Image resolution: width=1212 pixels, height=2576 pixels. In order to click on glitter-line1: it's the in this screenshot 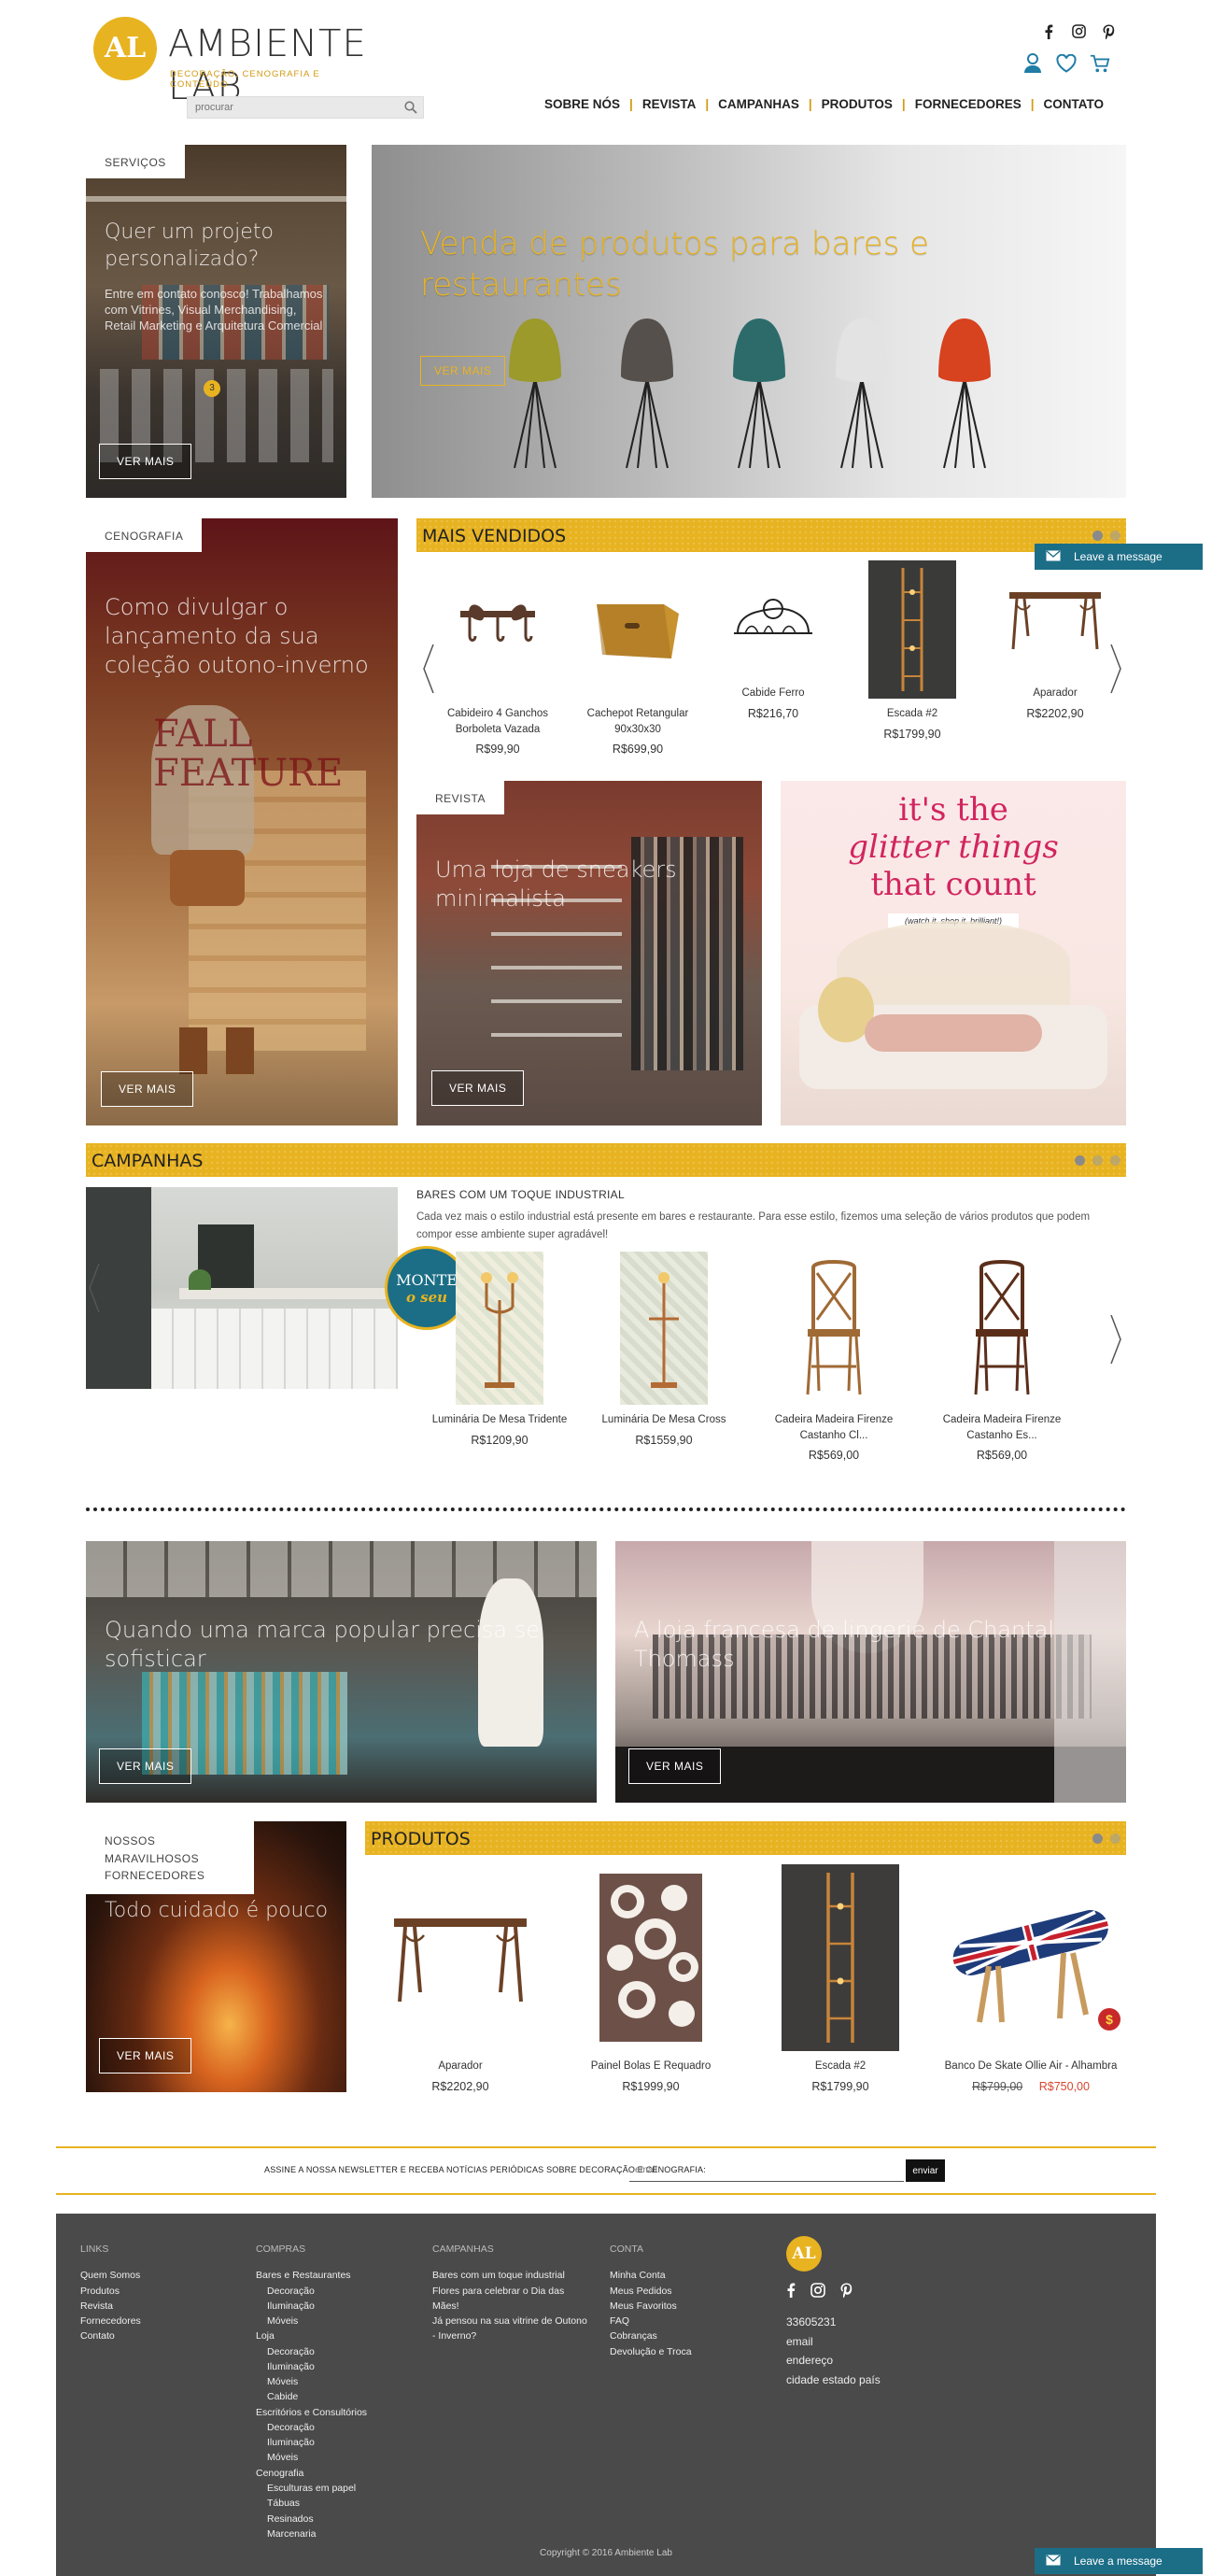, I will do `click(953, 809)`.